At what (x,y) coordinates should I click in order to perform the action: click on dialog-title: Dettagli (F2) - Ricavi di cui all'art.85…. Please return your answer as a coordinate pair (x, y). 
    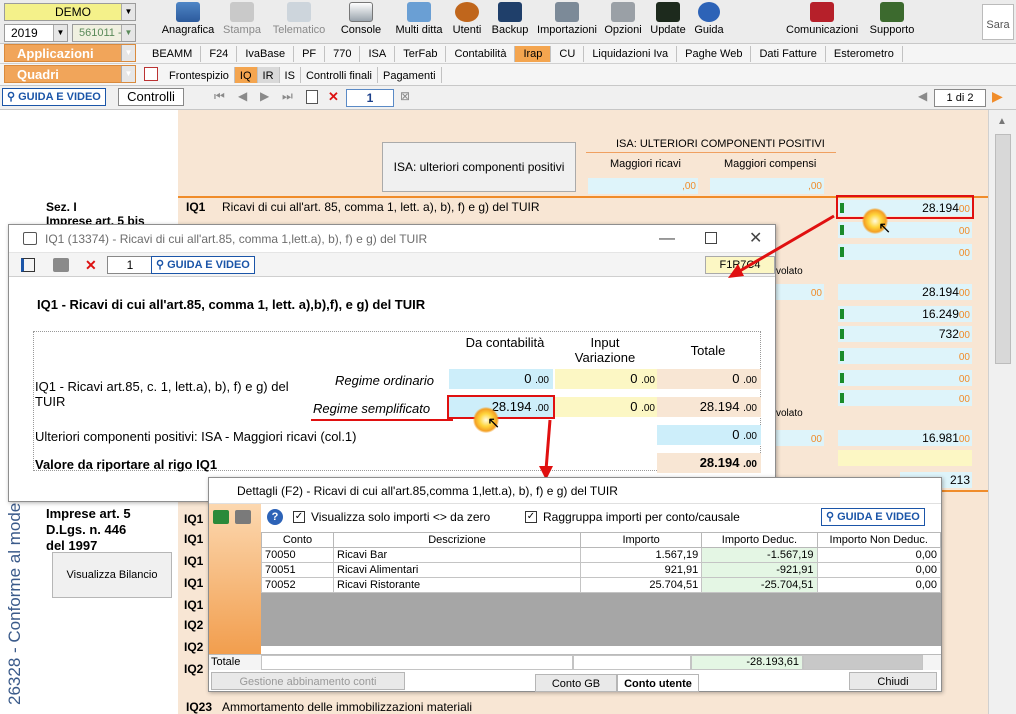
    Looking at the image, I should click on (427, 491).